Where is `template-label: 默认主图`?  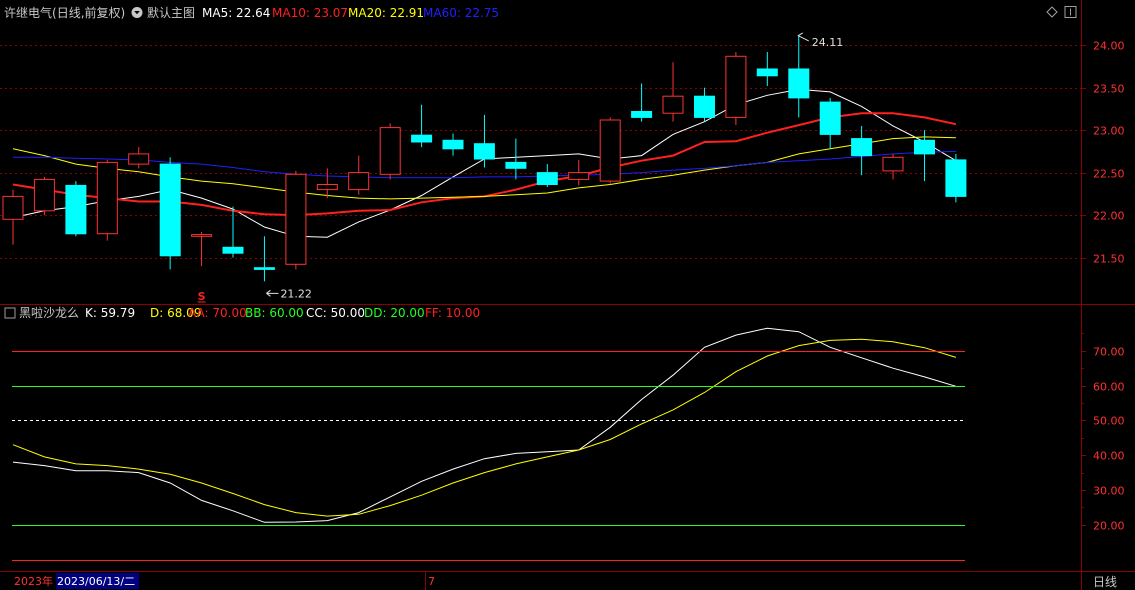
template-label: 默认主图 is located at coordinates (171, 12).